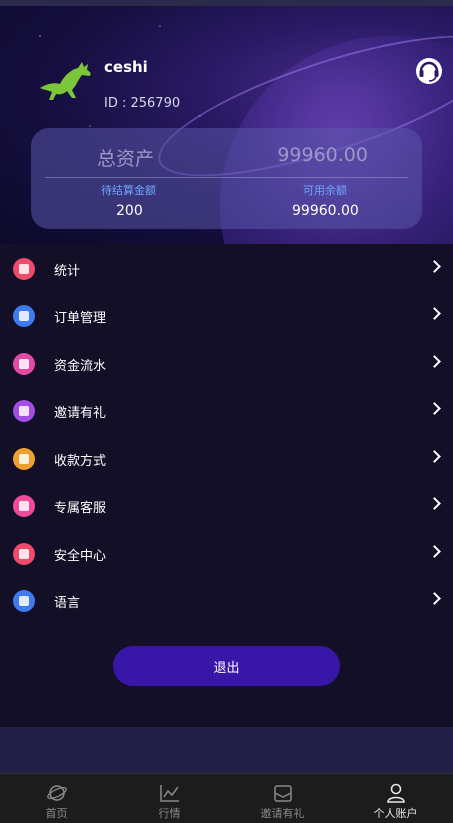 The width and height of the screenshot is (453, 823). I want to click on tab-invite: 邀请有礼, so click(282, 798).